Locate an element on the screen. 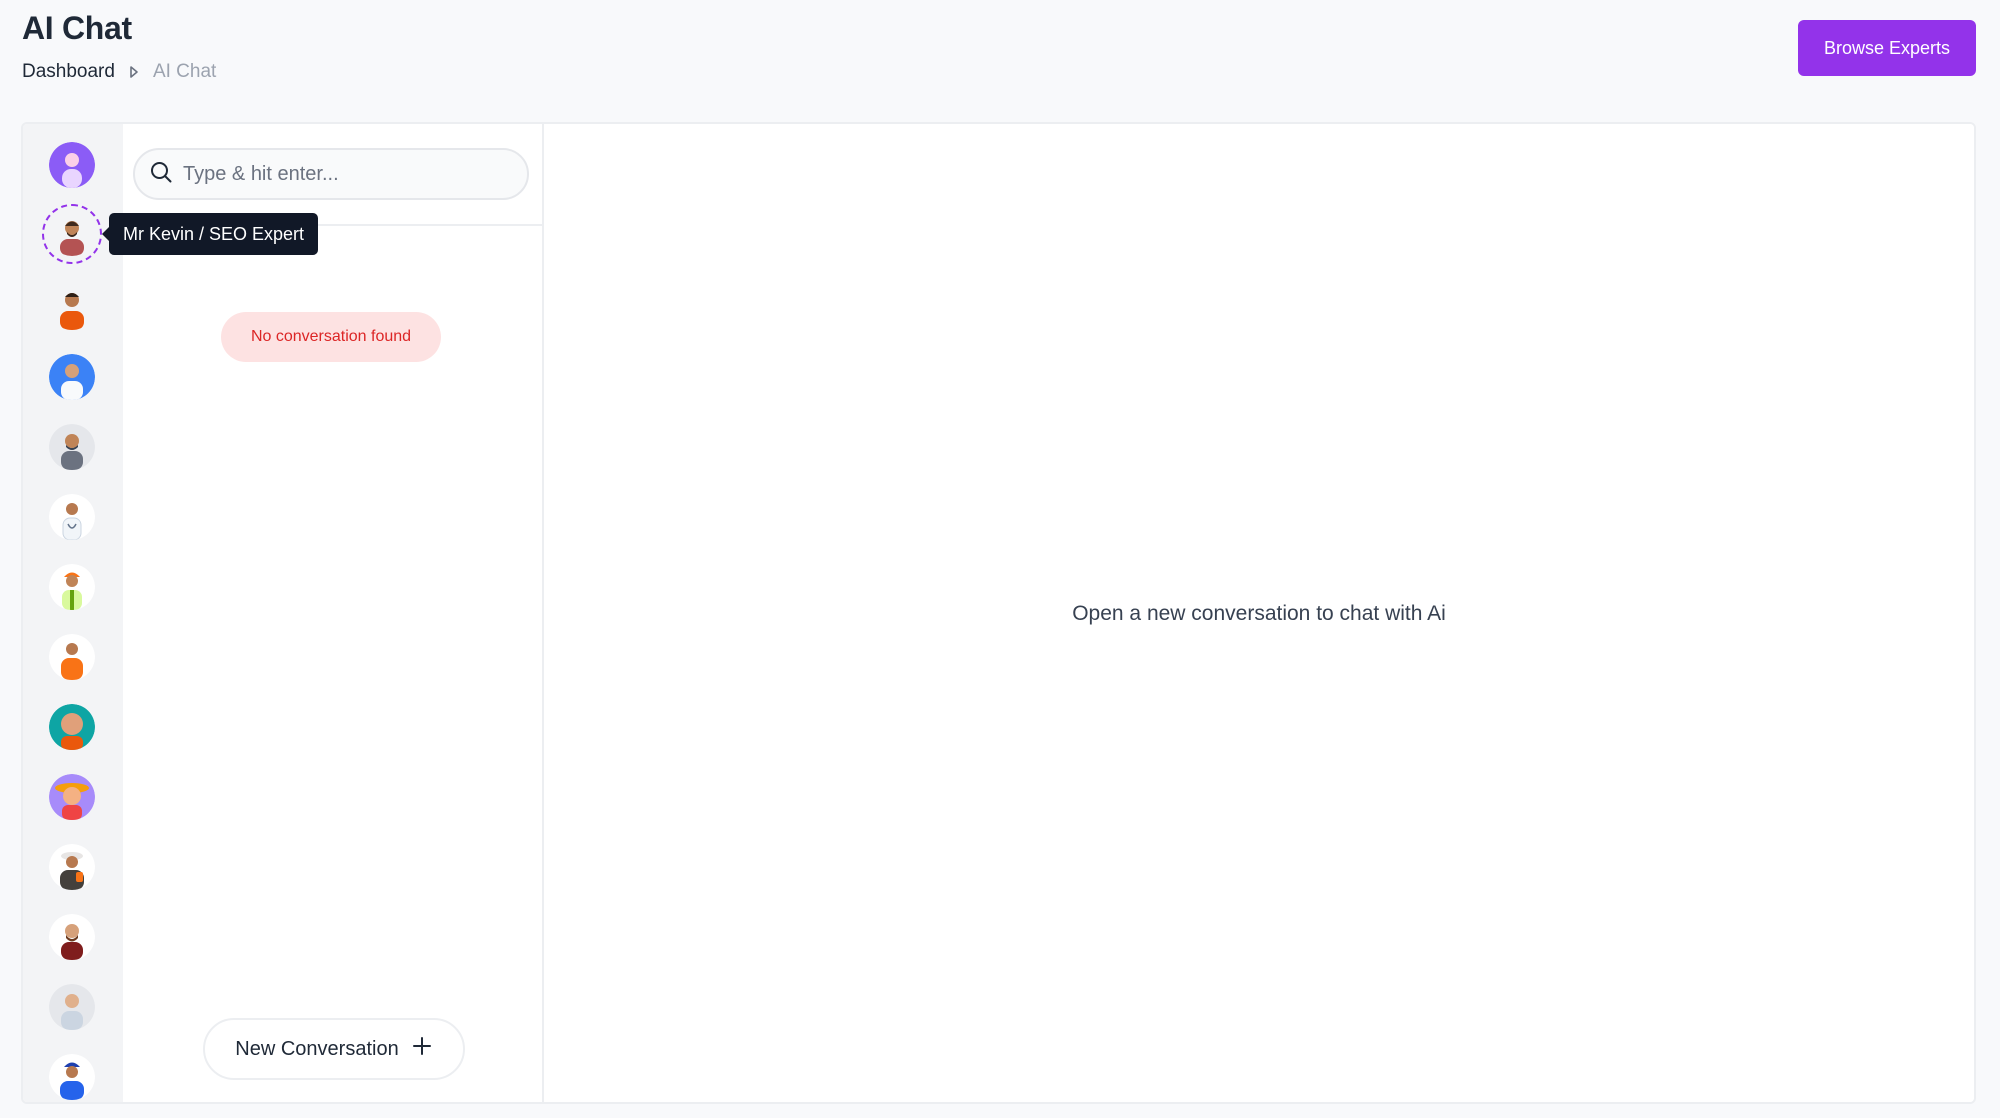 This screenshot has height=1118, width=2000. search-box is located at coordinates (331, 174).